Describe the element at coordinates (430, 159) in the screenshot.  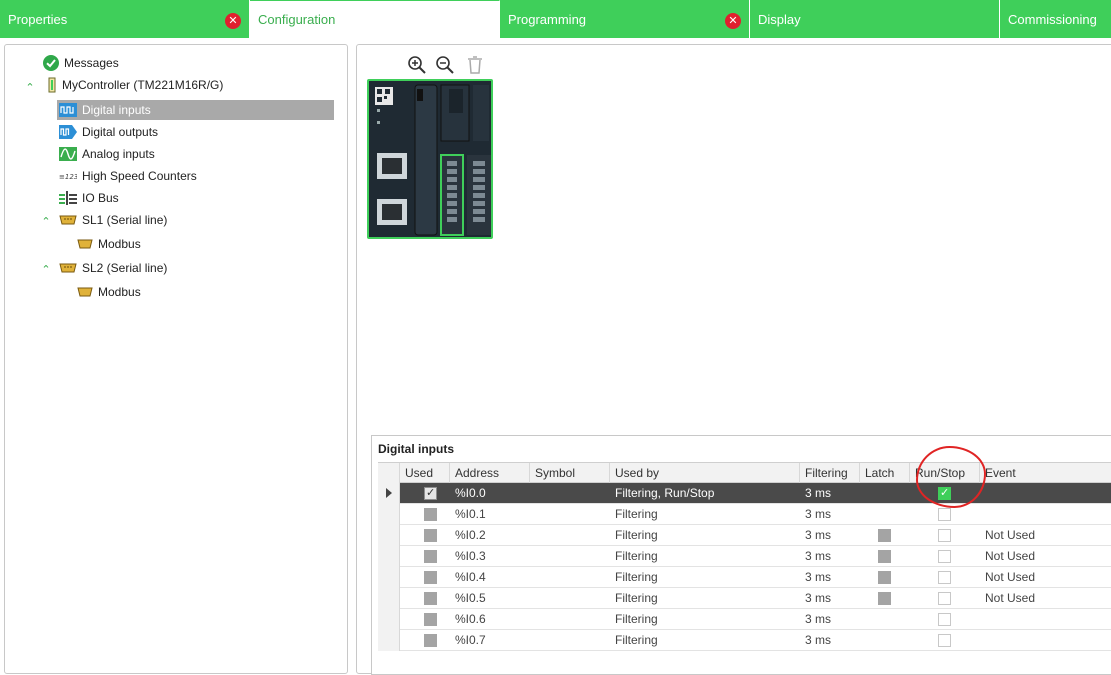
I see `controller-device-image` at that location.